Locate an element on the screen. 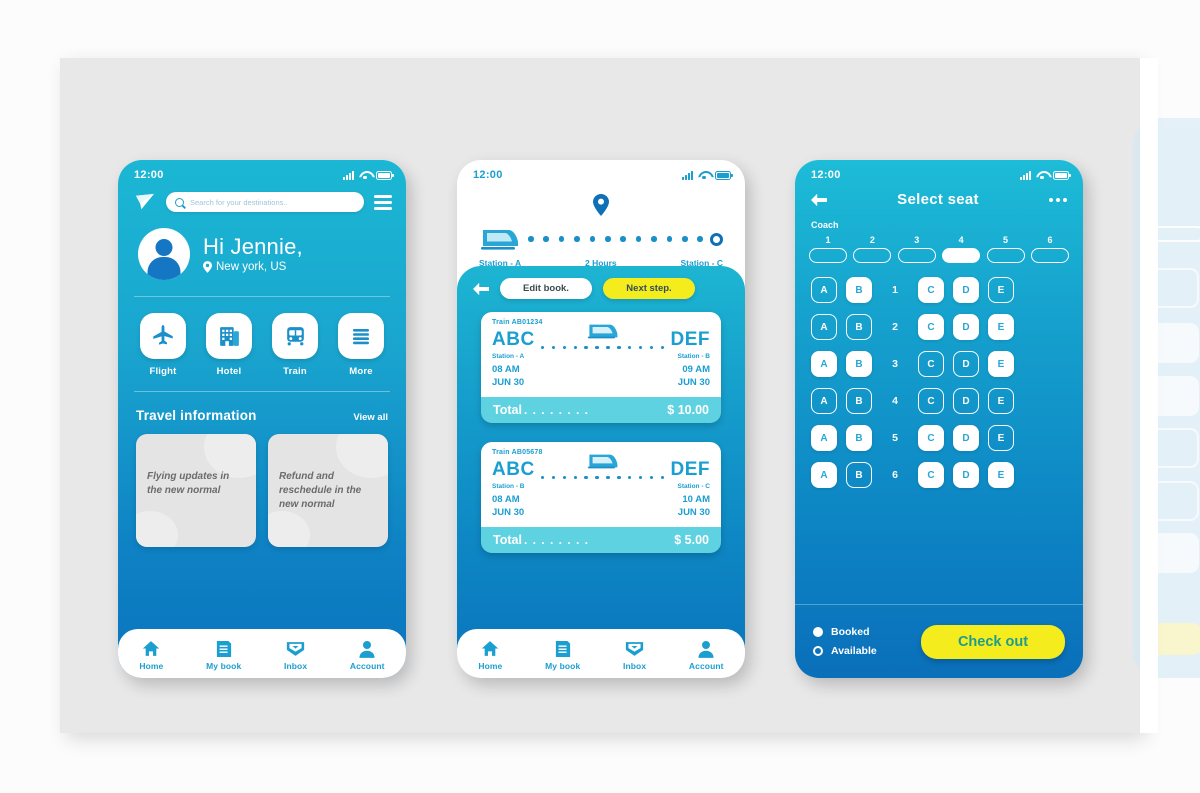 This screenshot has height=793, width=1200. seat-4C: C is located at coordinates (931, 401).